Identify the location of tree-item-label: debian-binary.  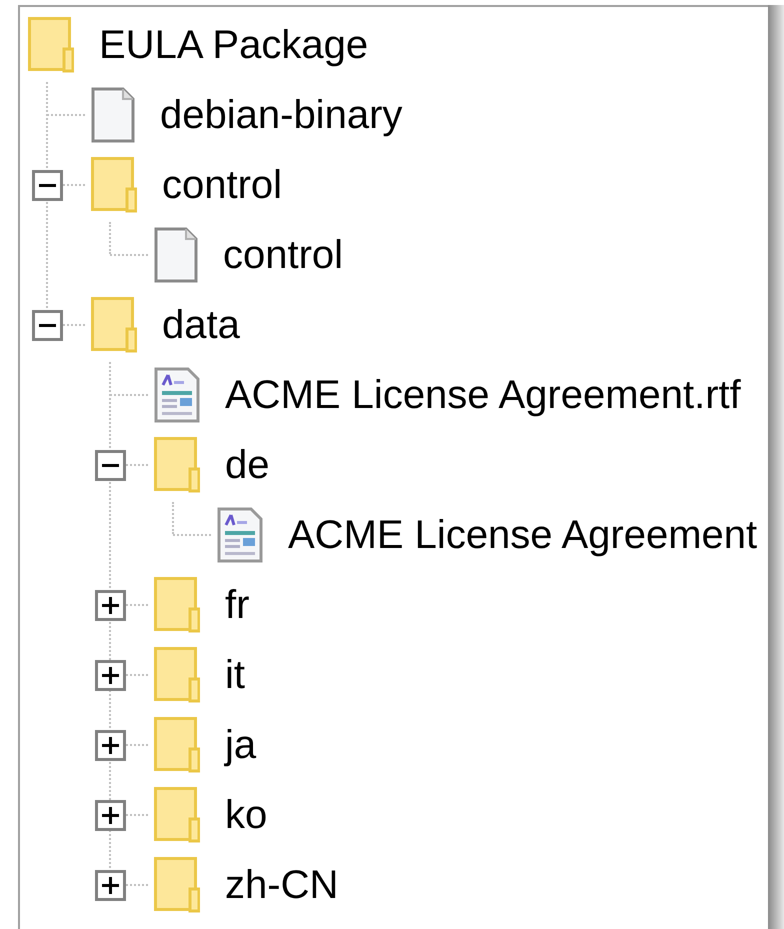
(281, 115).